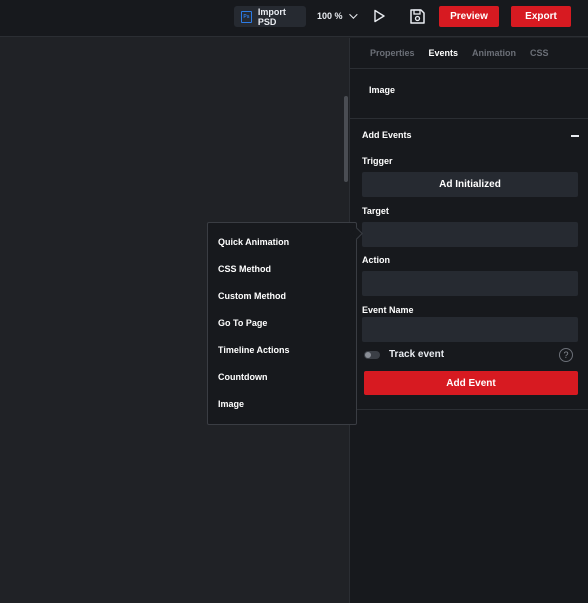  Describe the element at coordinates (283, 377) in the screenshot. I see `menu-item-countdown: Countdown` at that location.